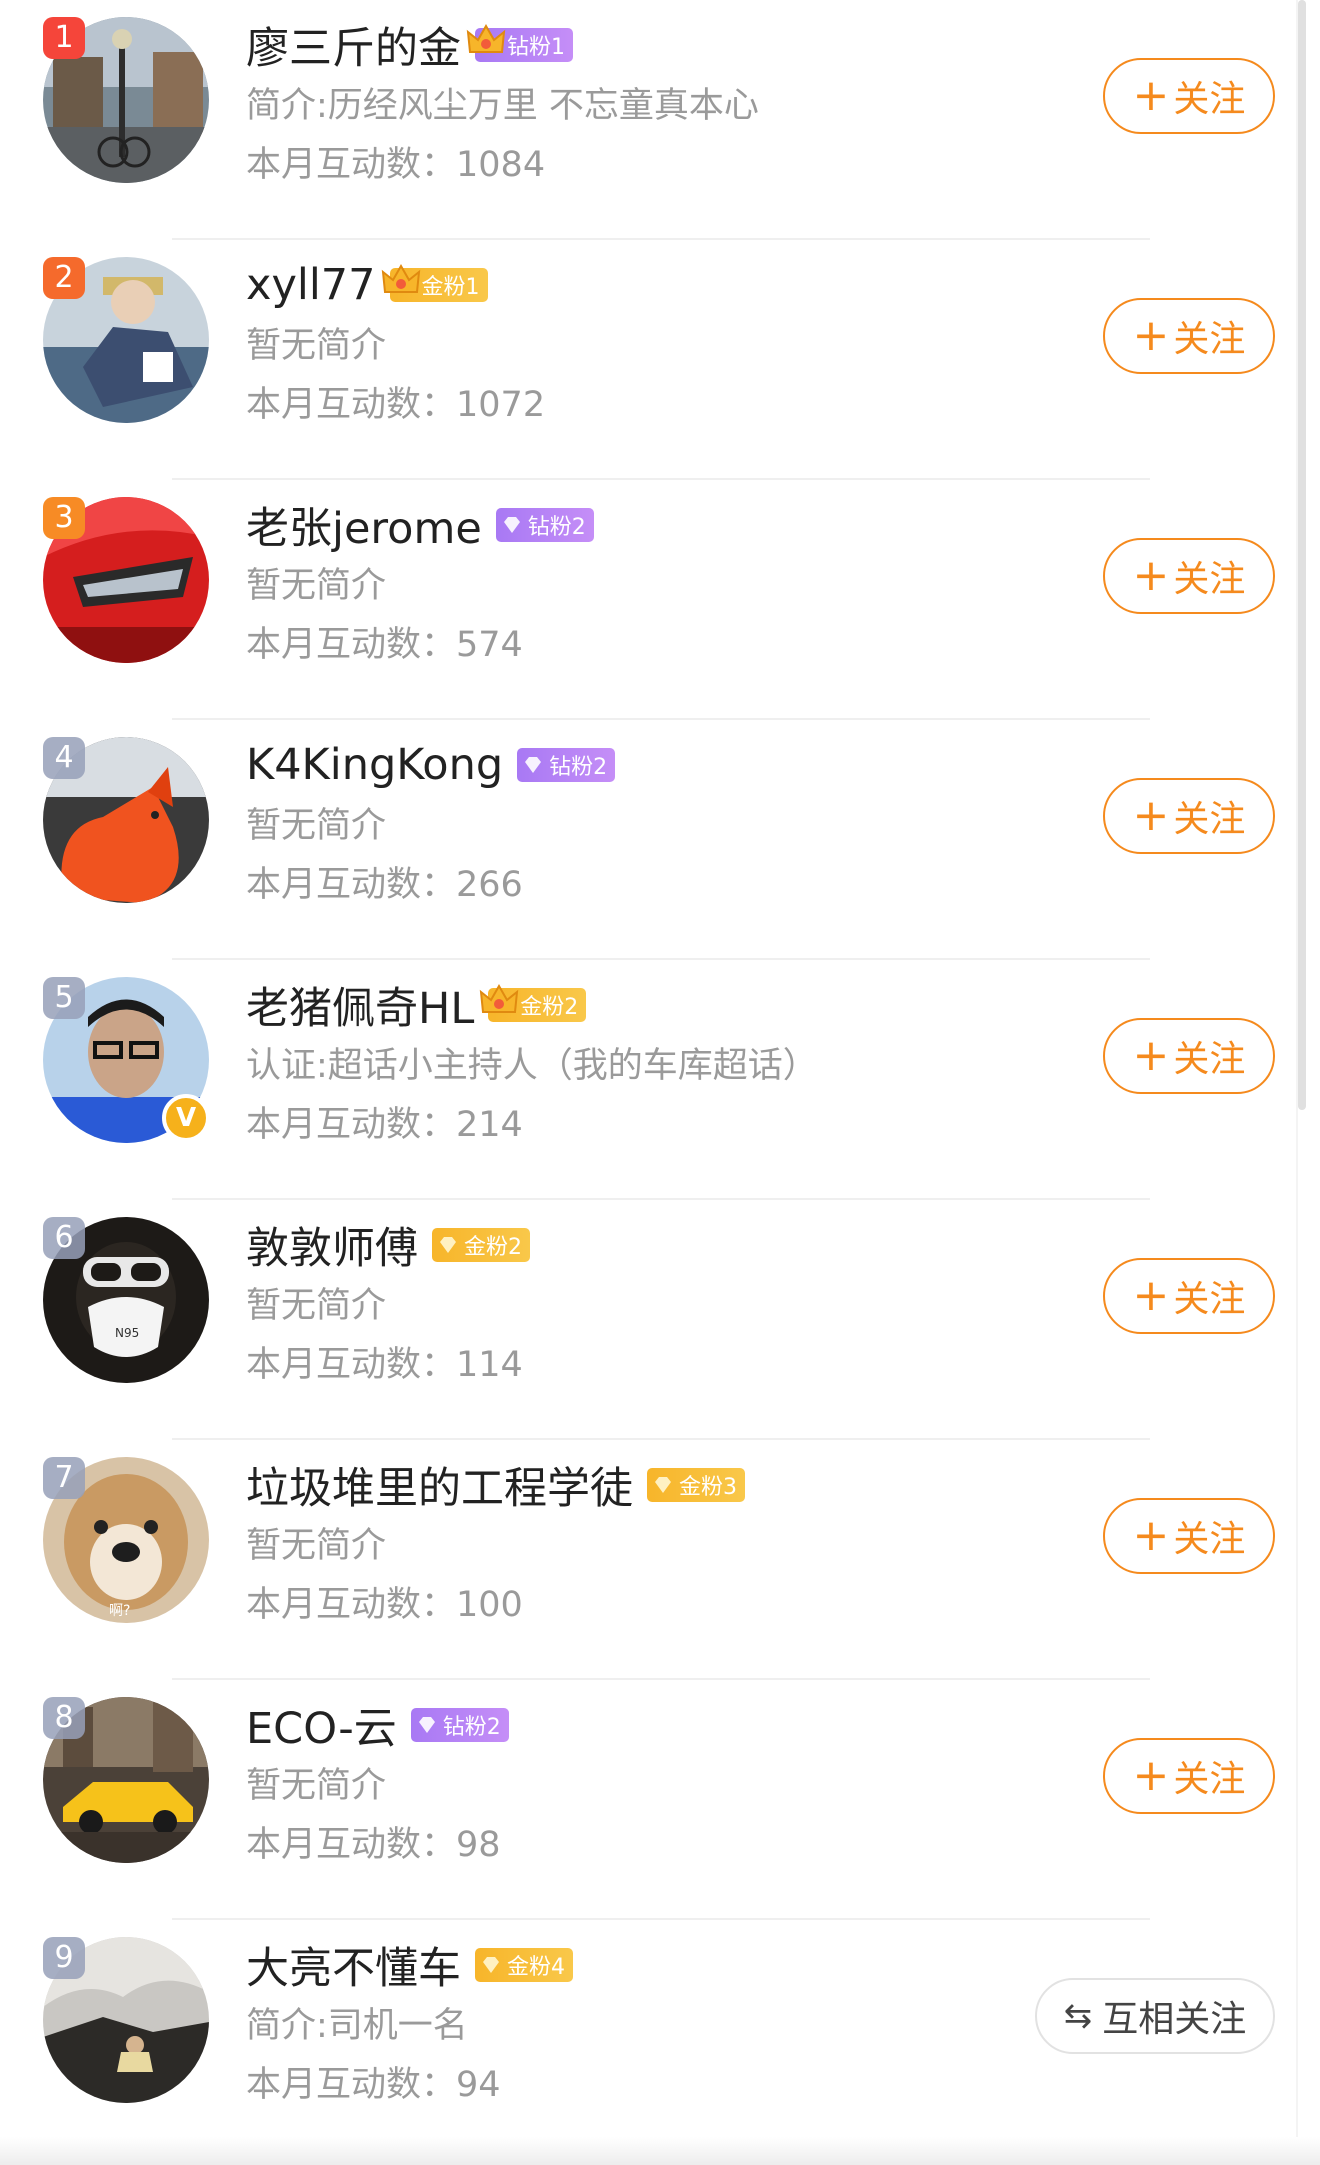  What do you see at coordinates (311, 285) in the screenshot?
I see `user-name: xyll77` at bounding box center [311, 285].